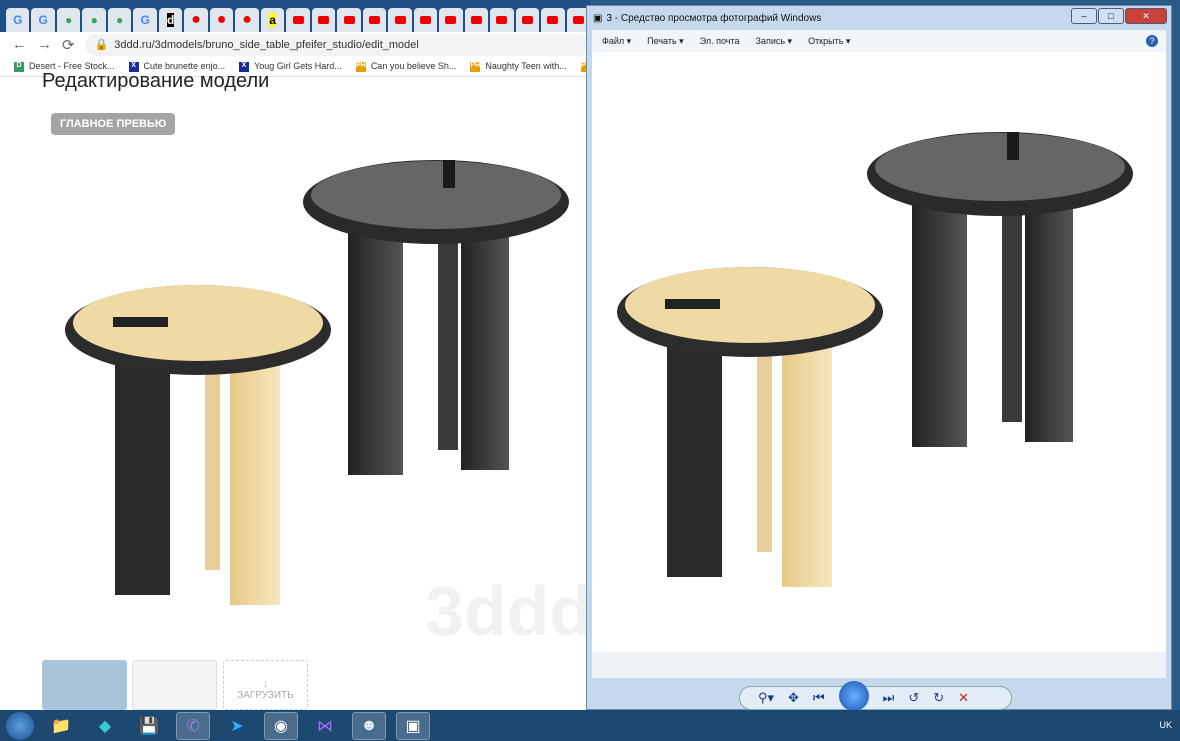  Describe the element at coordinates (105, 726) in the screenshot. I see `3dsmax-icon: ◆` at that location.